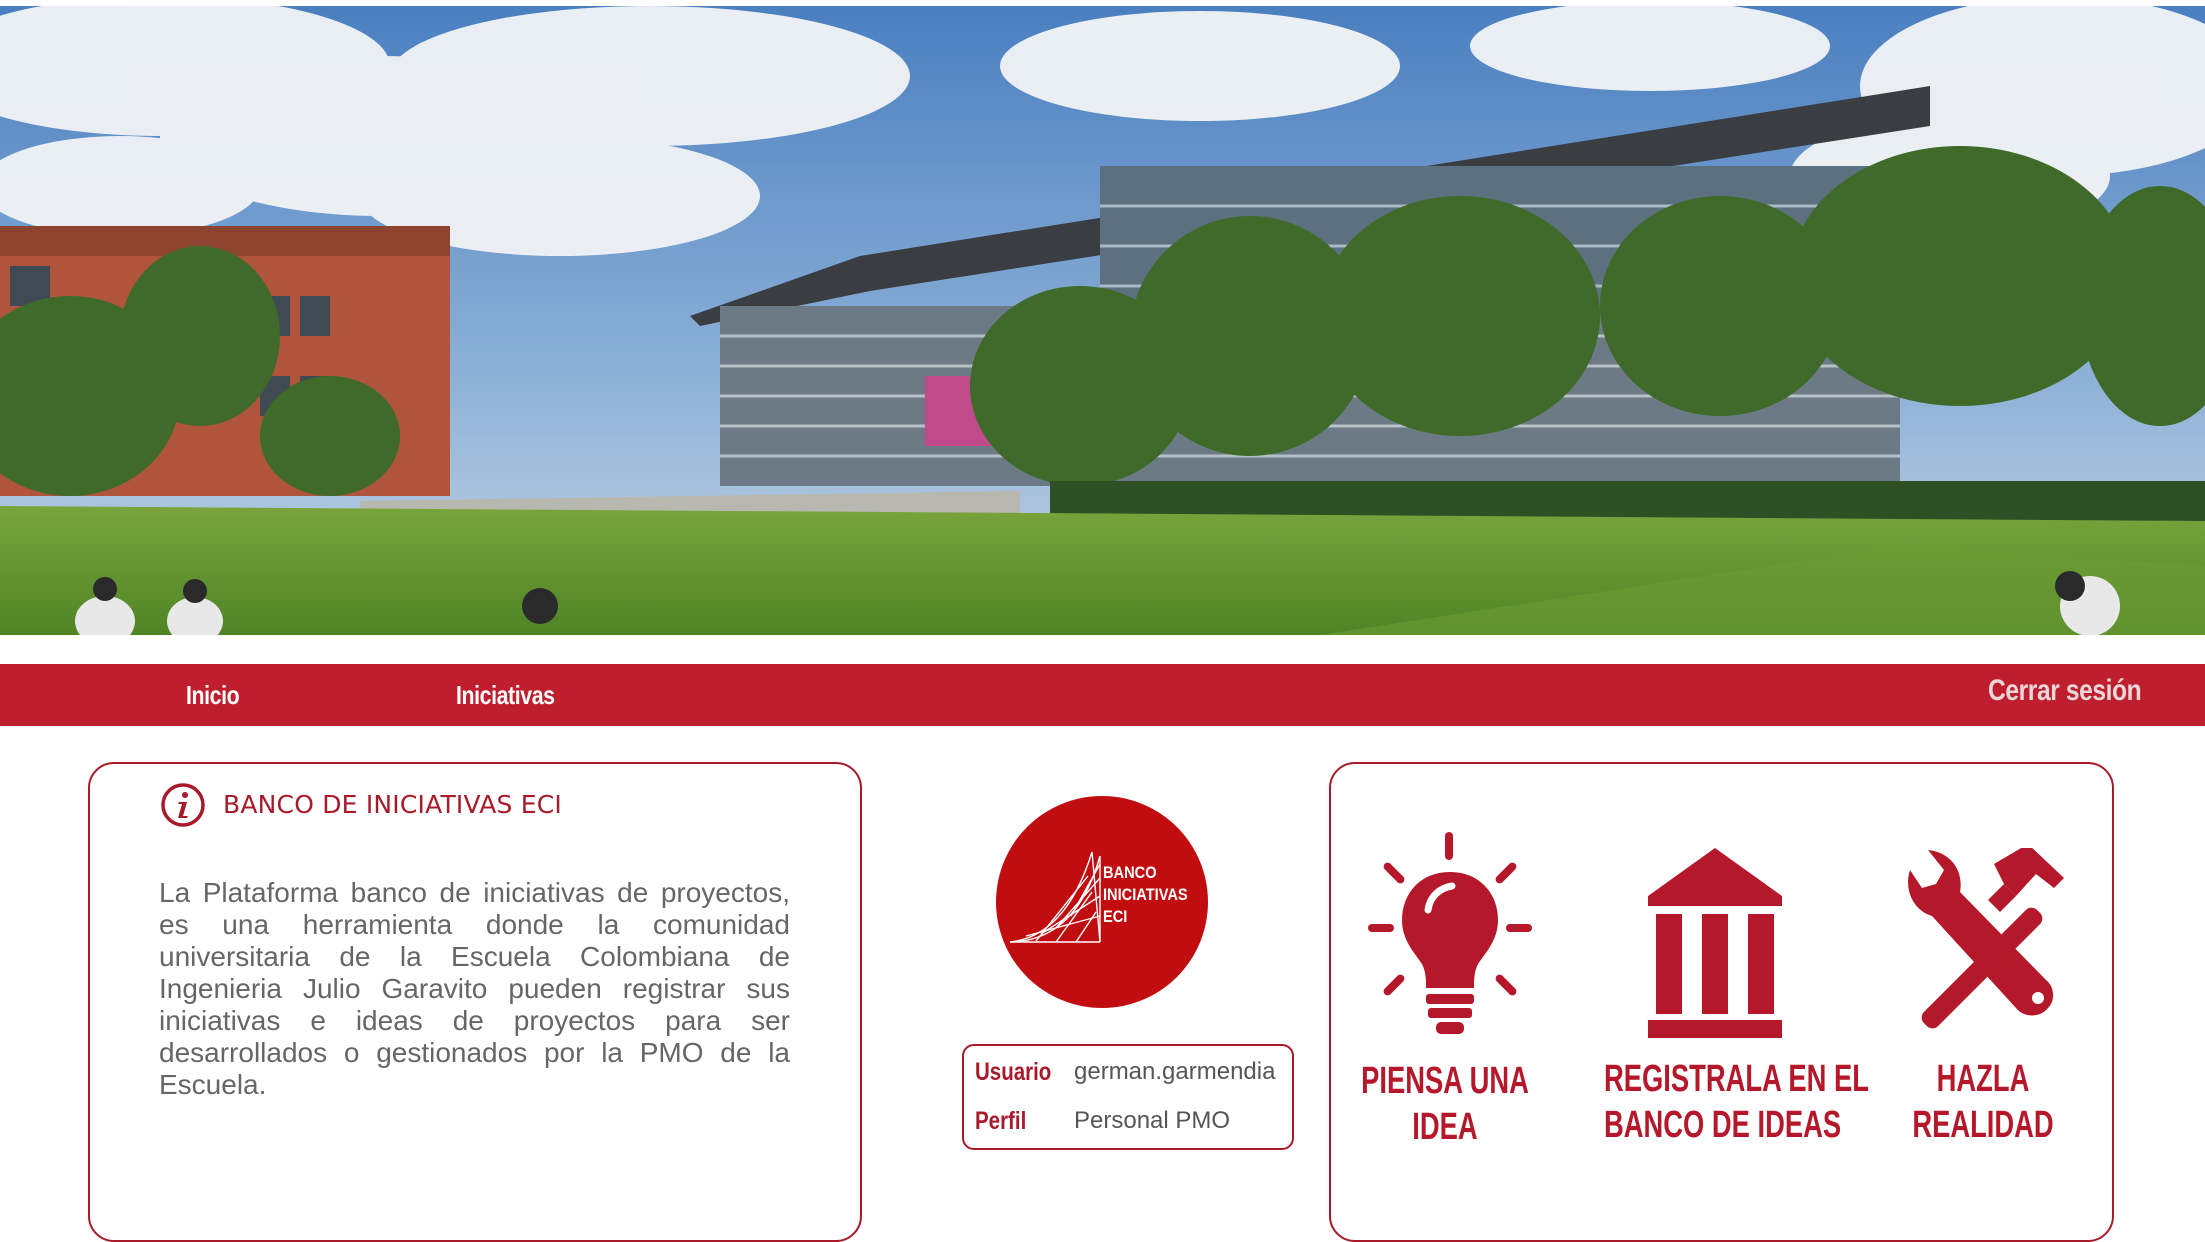  What do you see at coordinates (1450, 933) in the screenshot?
I see `lightbulb-icon` at bounding box center [1450, 933].